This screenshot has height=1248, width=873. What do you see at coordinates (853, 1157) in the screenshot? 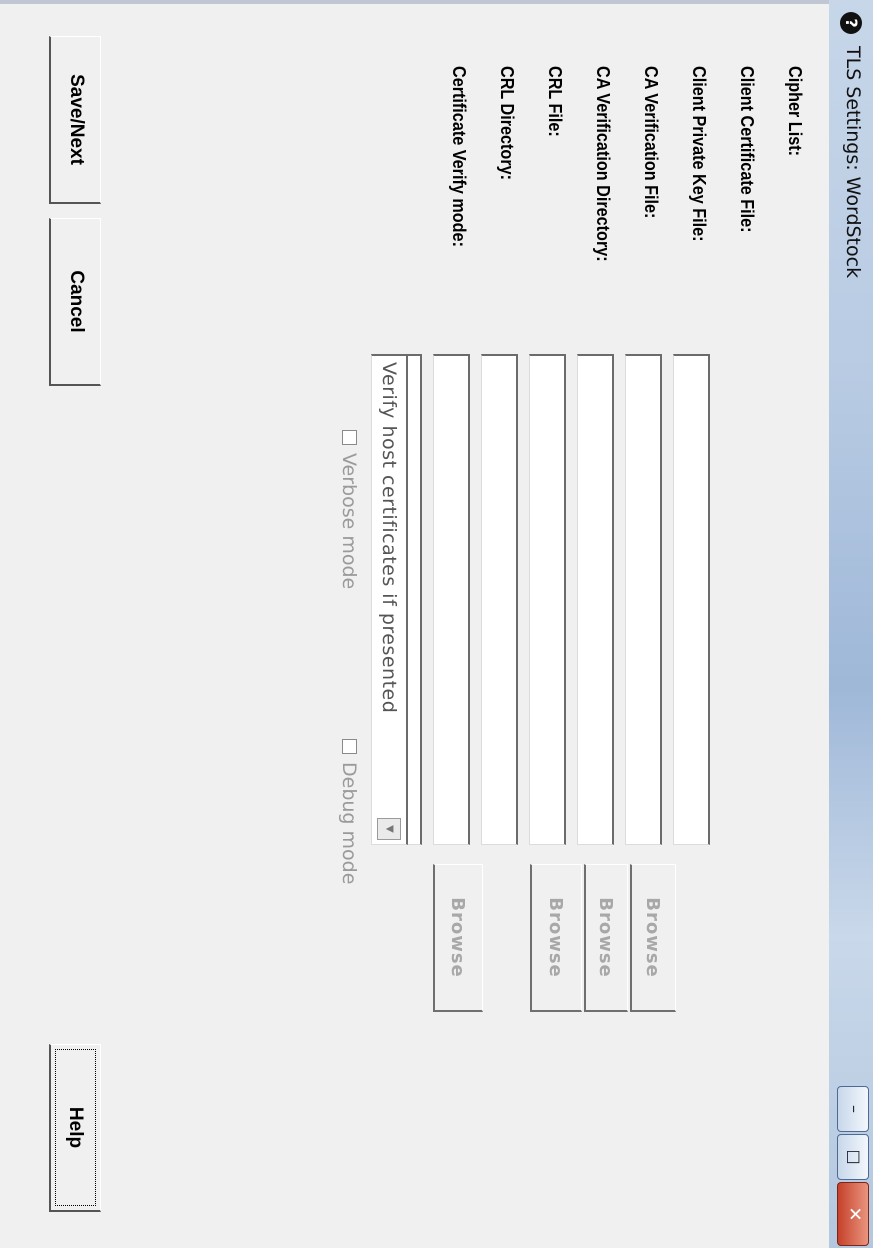
I see `maximize-button: □` at bounding box center [853, 1157].